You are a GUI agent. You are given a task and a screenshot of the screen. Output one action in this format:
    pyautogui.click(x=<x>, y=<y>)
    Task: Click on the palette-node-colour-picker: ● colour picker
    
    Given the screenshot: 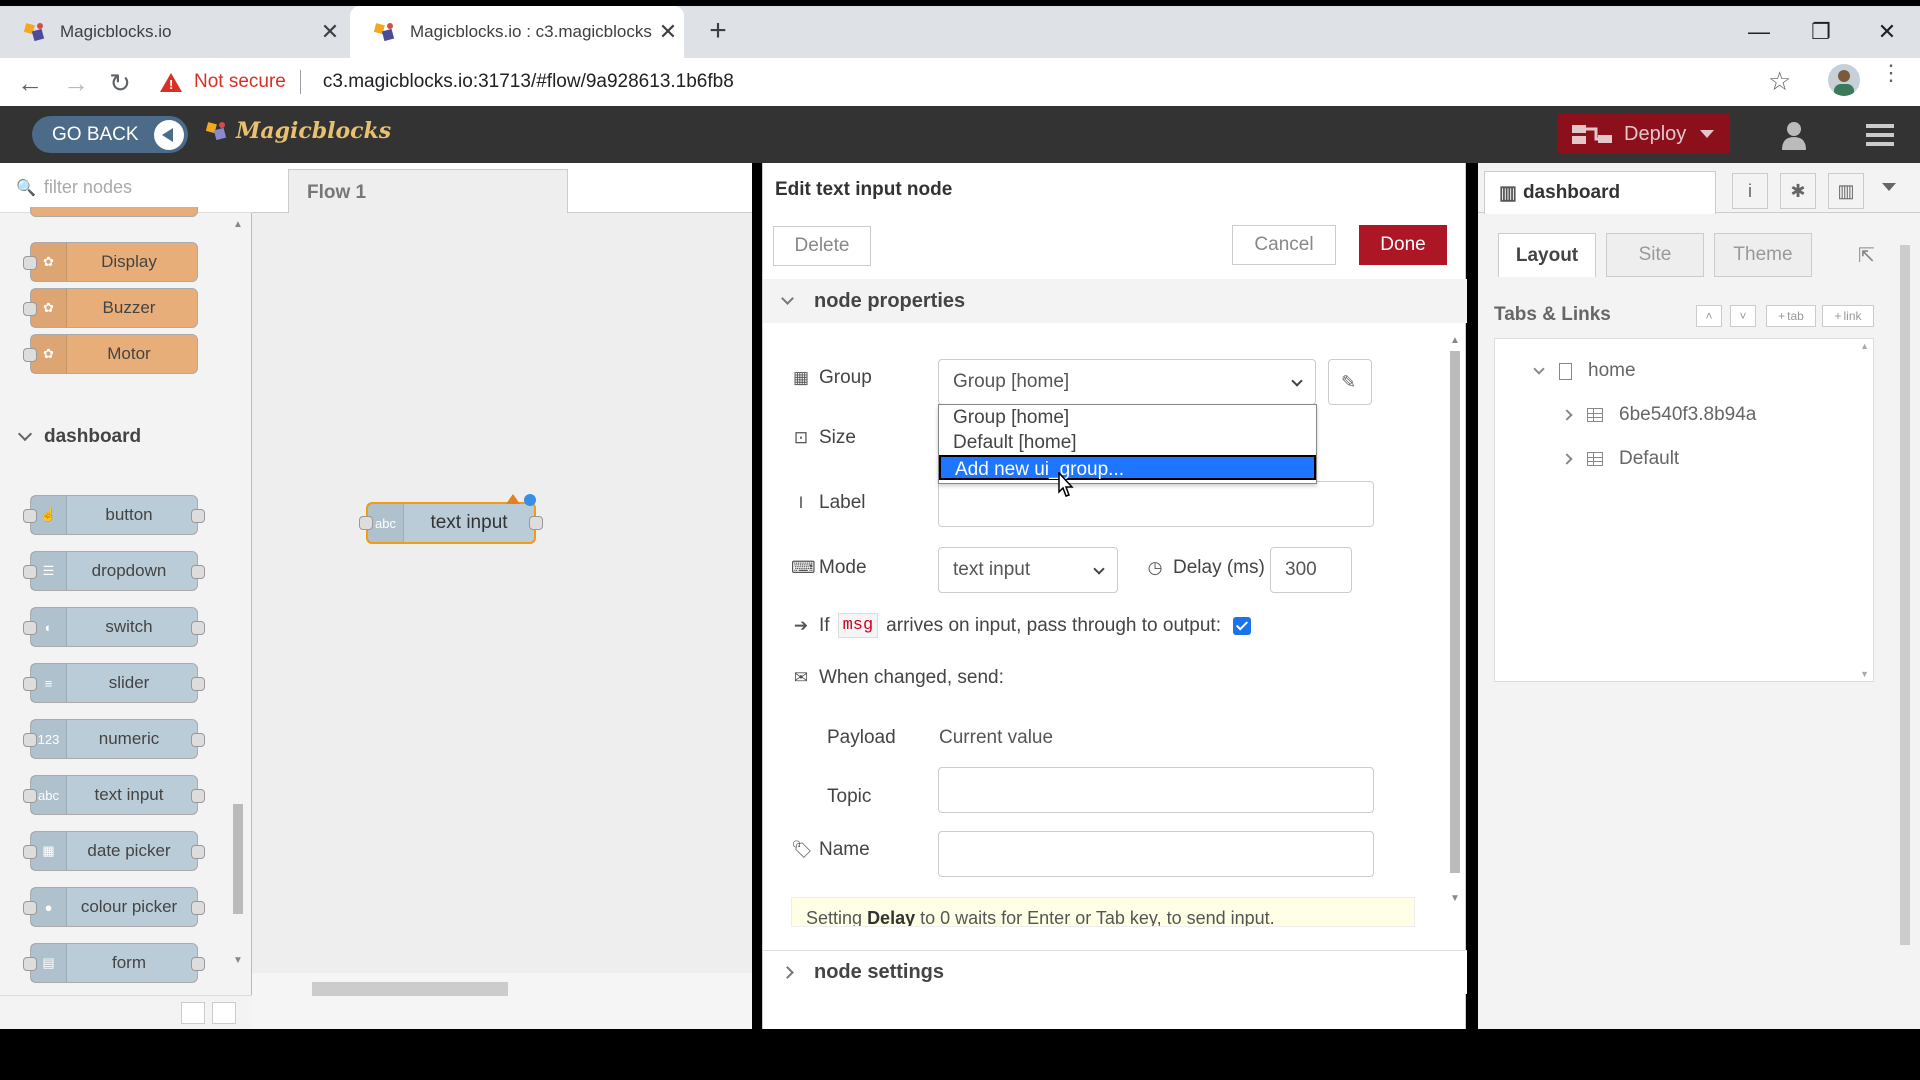 What is the action you would take?
    pyautogui.click(x=114, y=907)
    